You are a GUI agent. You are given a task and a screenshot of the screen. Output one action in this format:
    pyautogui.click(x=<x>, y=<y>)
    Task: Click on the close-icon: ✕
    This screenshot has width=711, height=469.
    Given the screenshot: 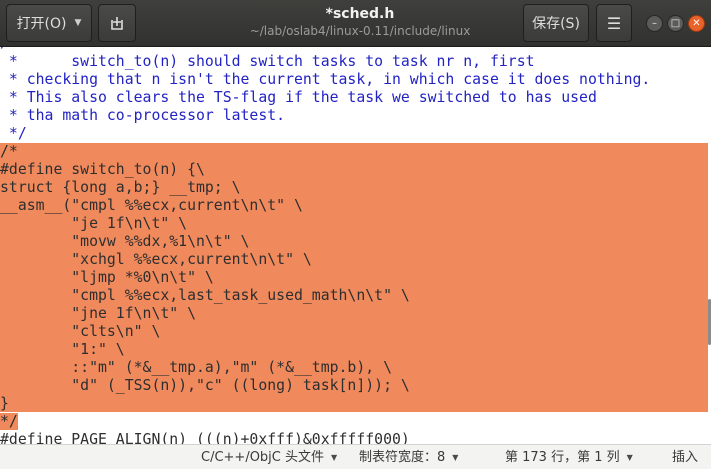 What is the action you would take?
    pyautogui.click(x=696, y=23)
    